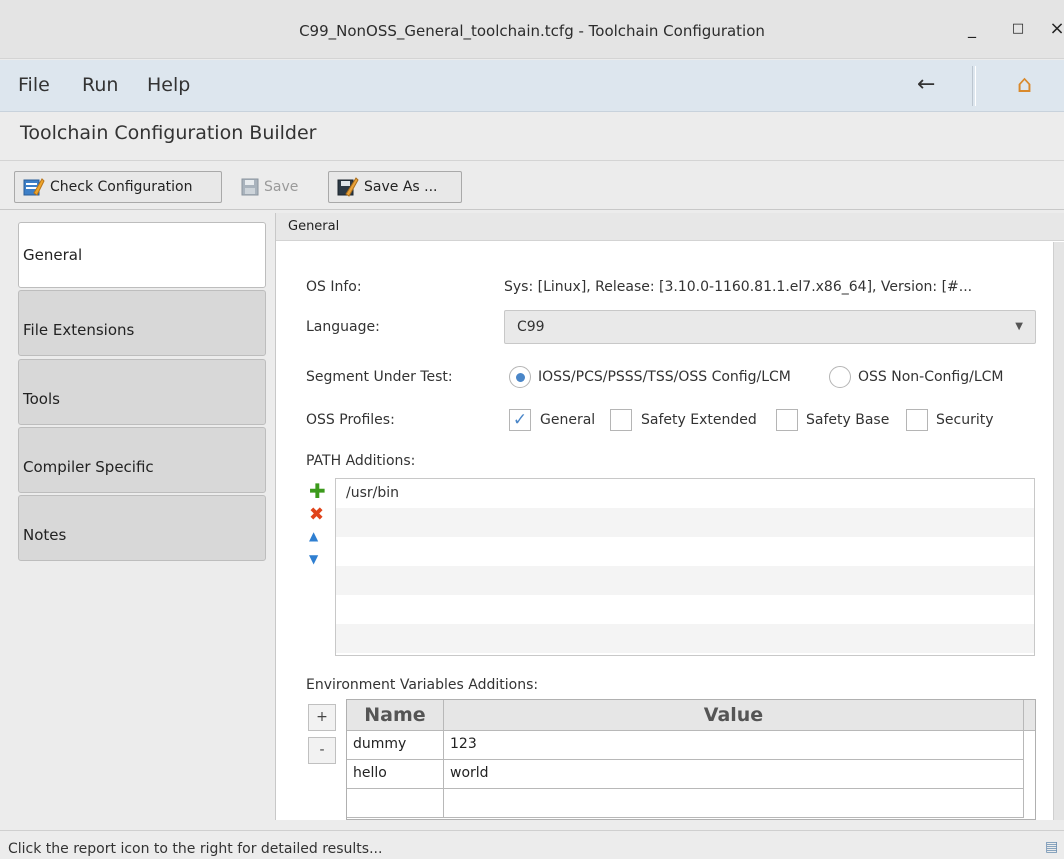 This screenshot has width=1064, height=859. I want to click on column-header-filler, so click(1029, 715).